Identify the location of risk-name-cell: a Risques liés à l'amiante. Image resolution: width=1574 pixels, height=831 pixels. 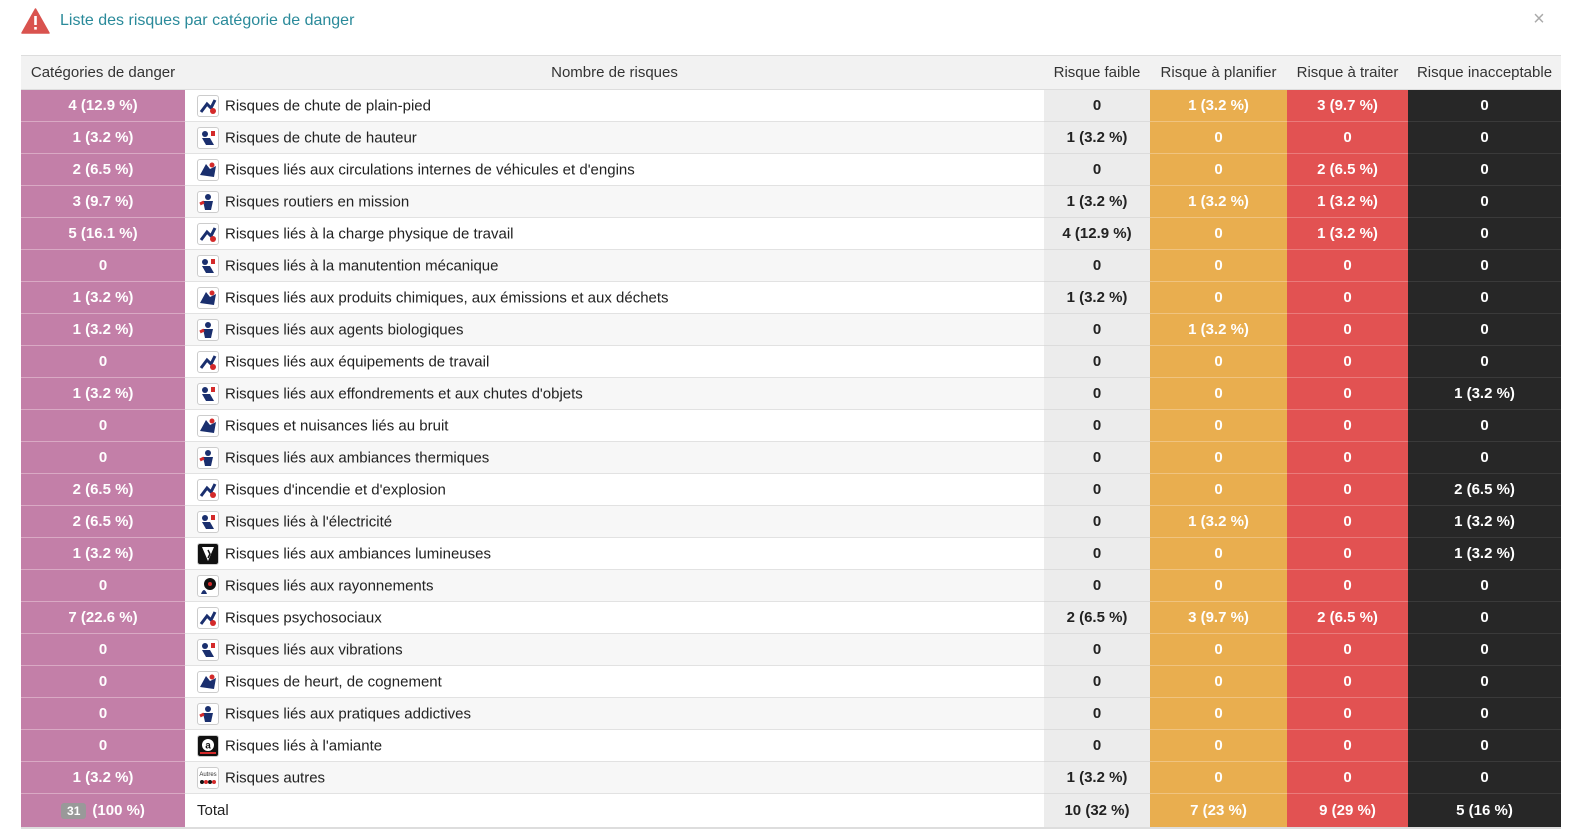
(614, 745).